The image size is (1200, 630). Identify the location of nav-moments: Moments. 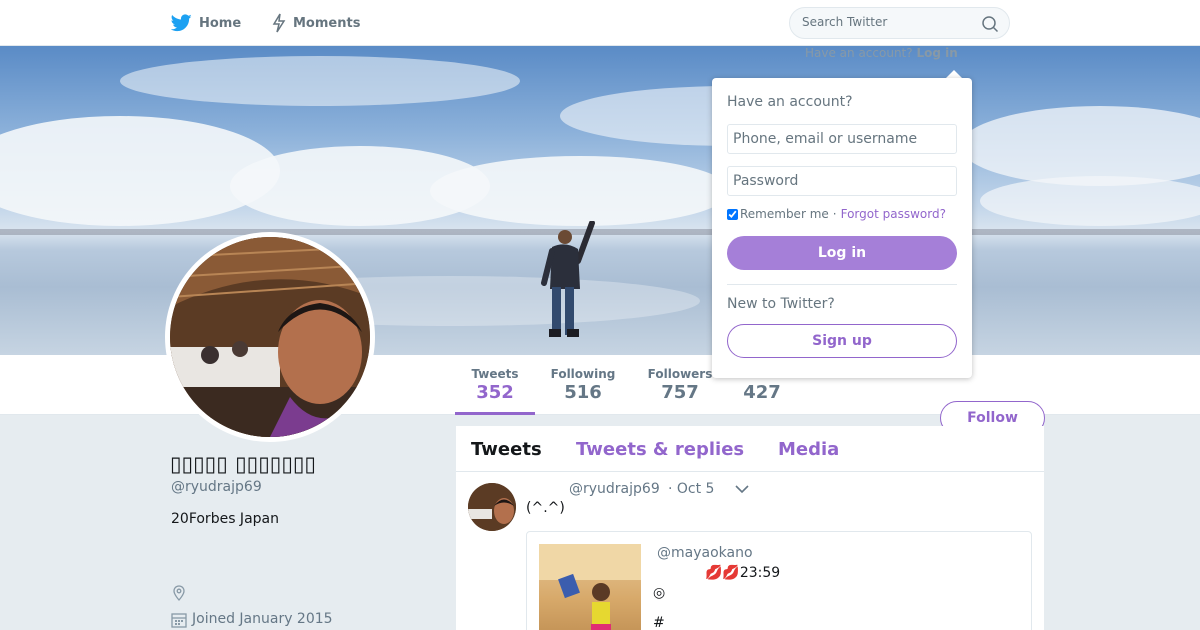
(316, 23).